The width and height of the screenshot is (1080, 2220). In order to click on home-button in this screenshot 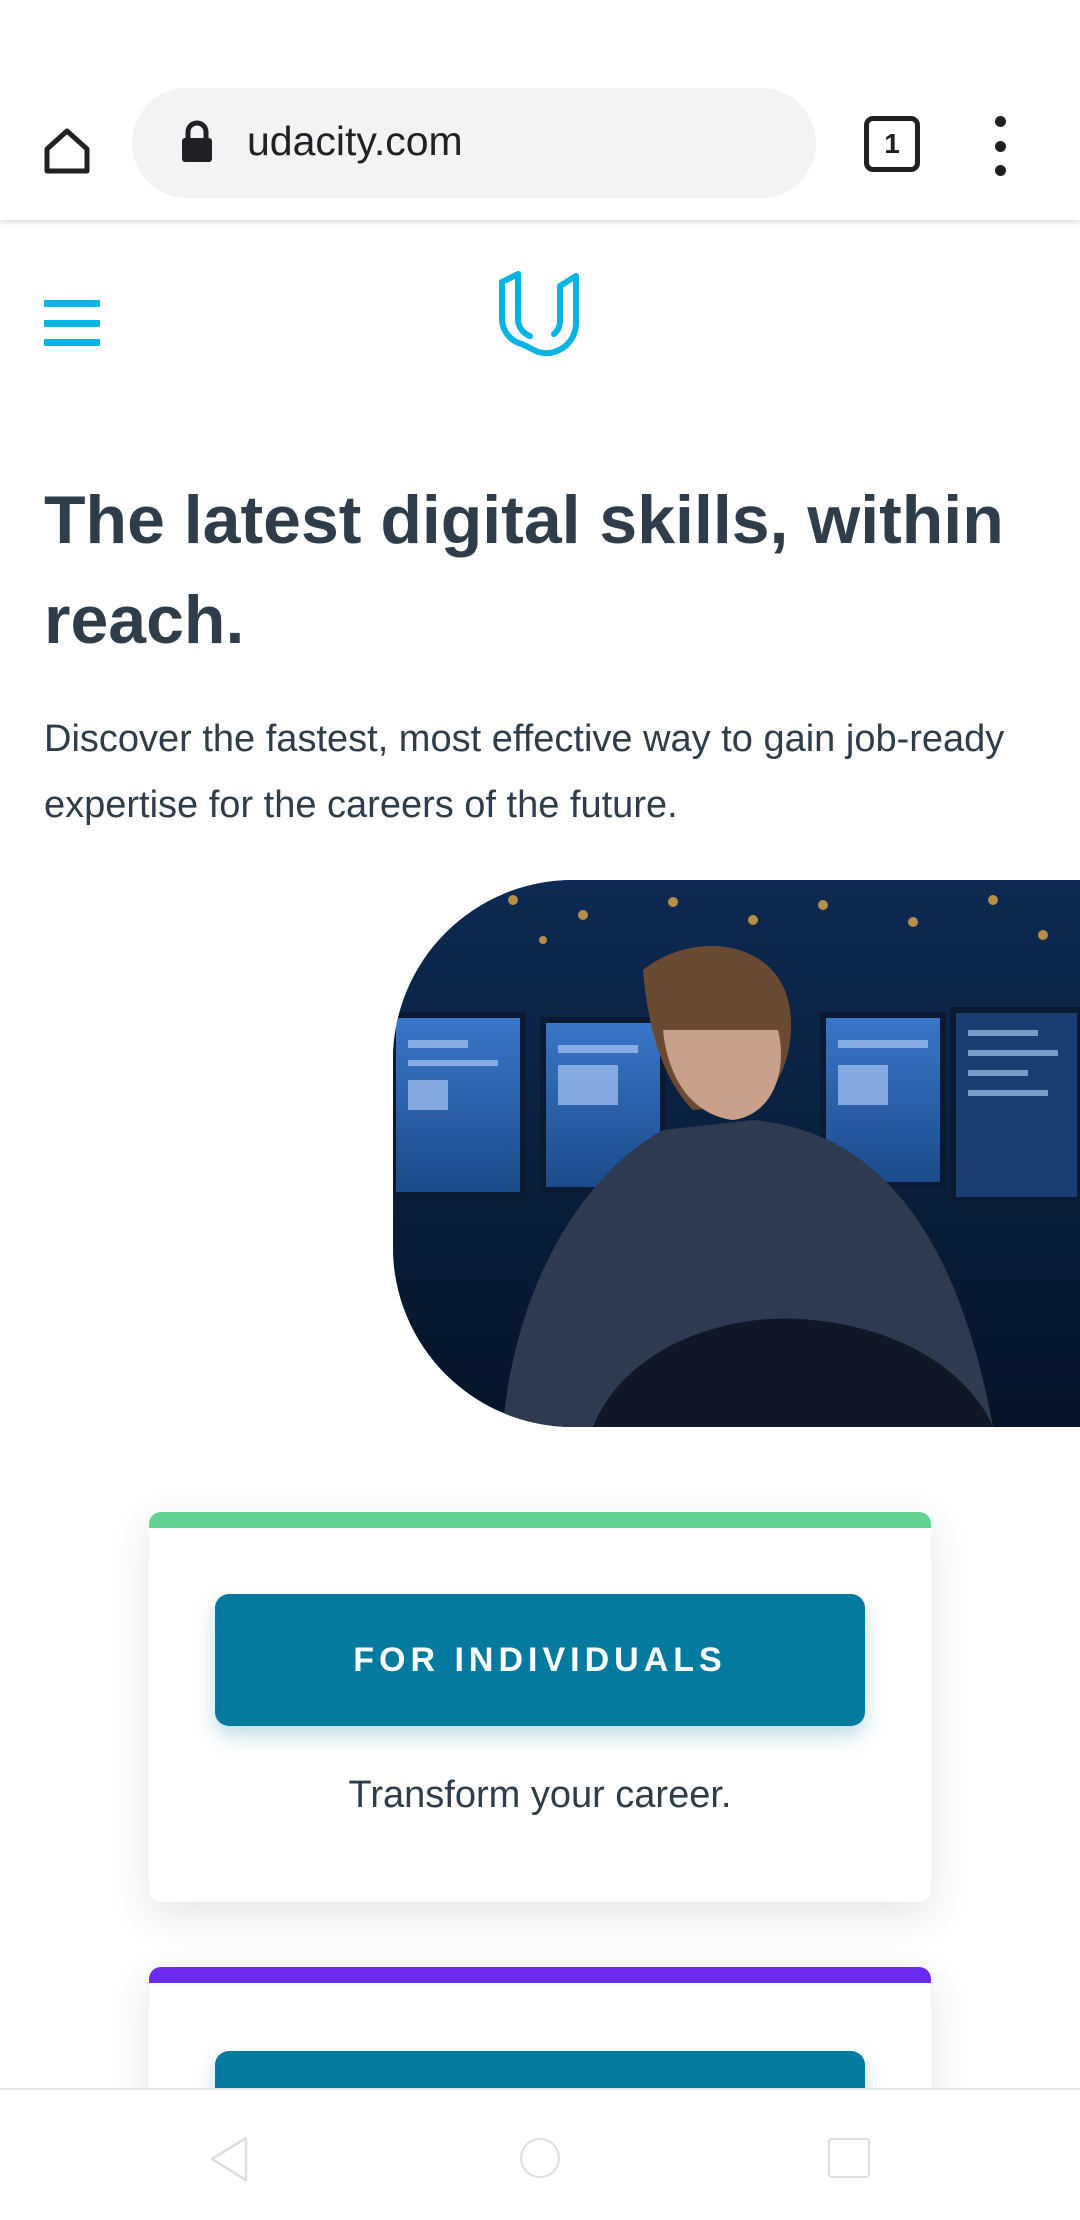, I will do `click(67, 151)`.